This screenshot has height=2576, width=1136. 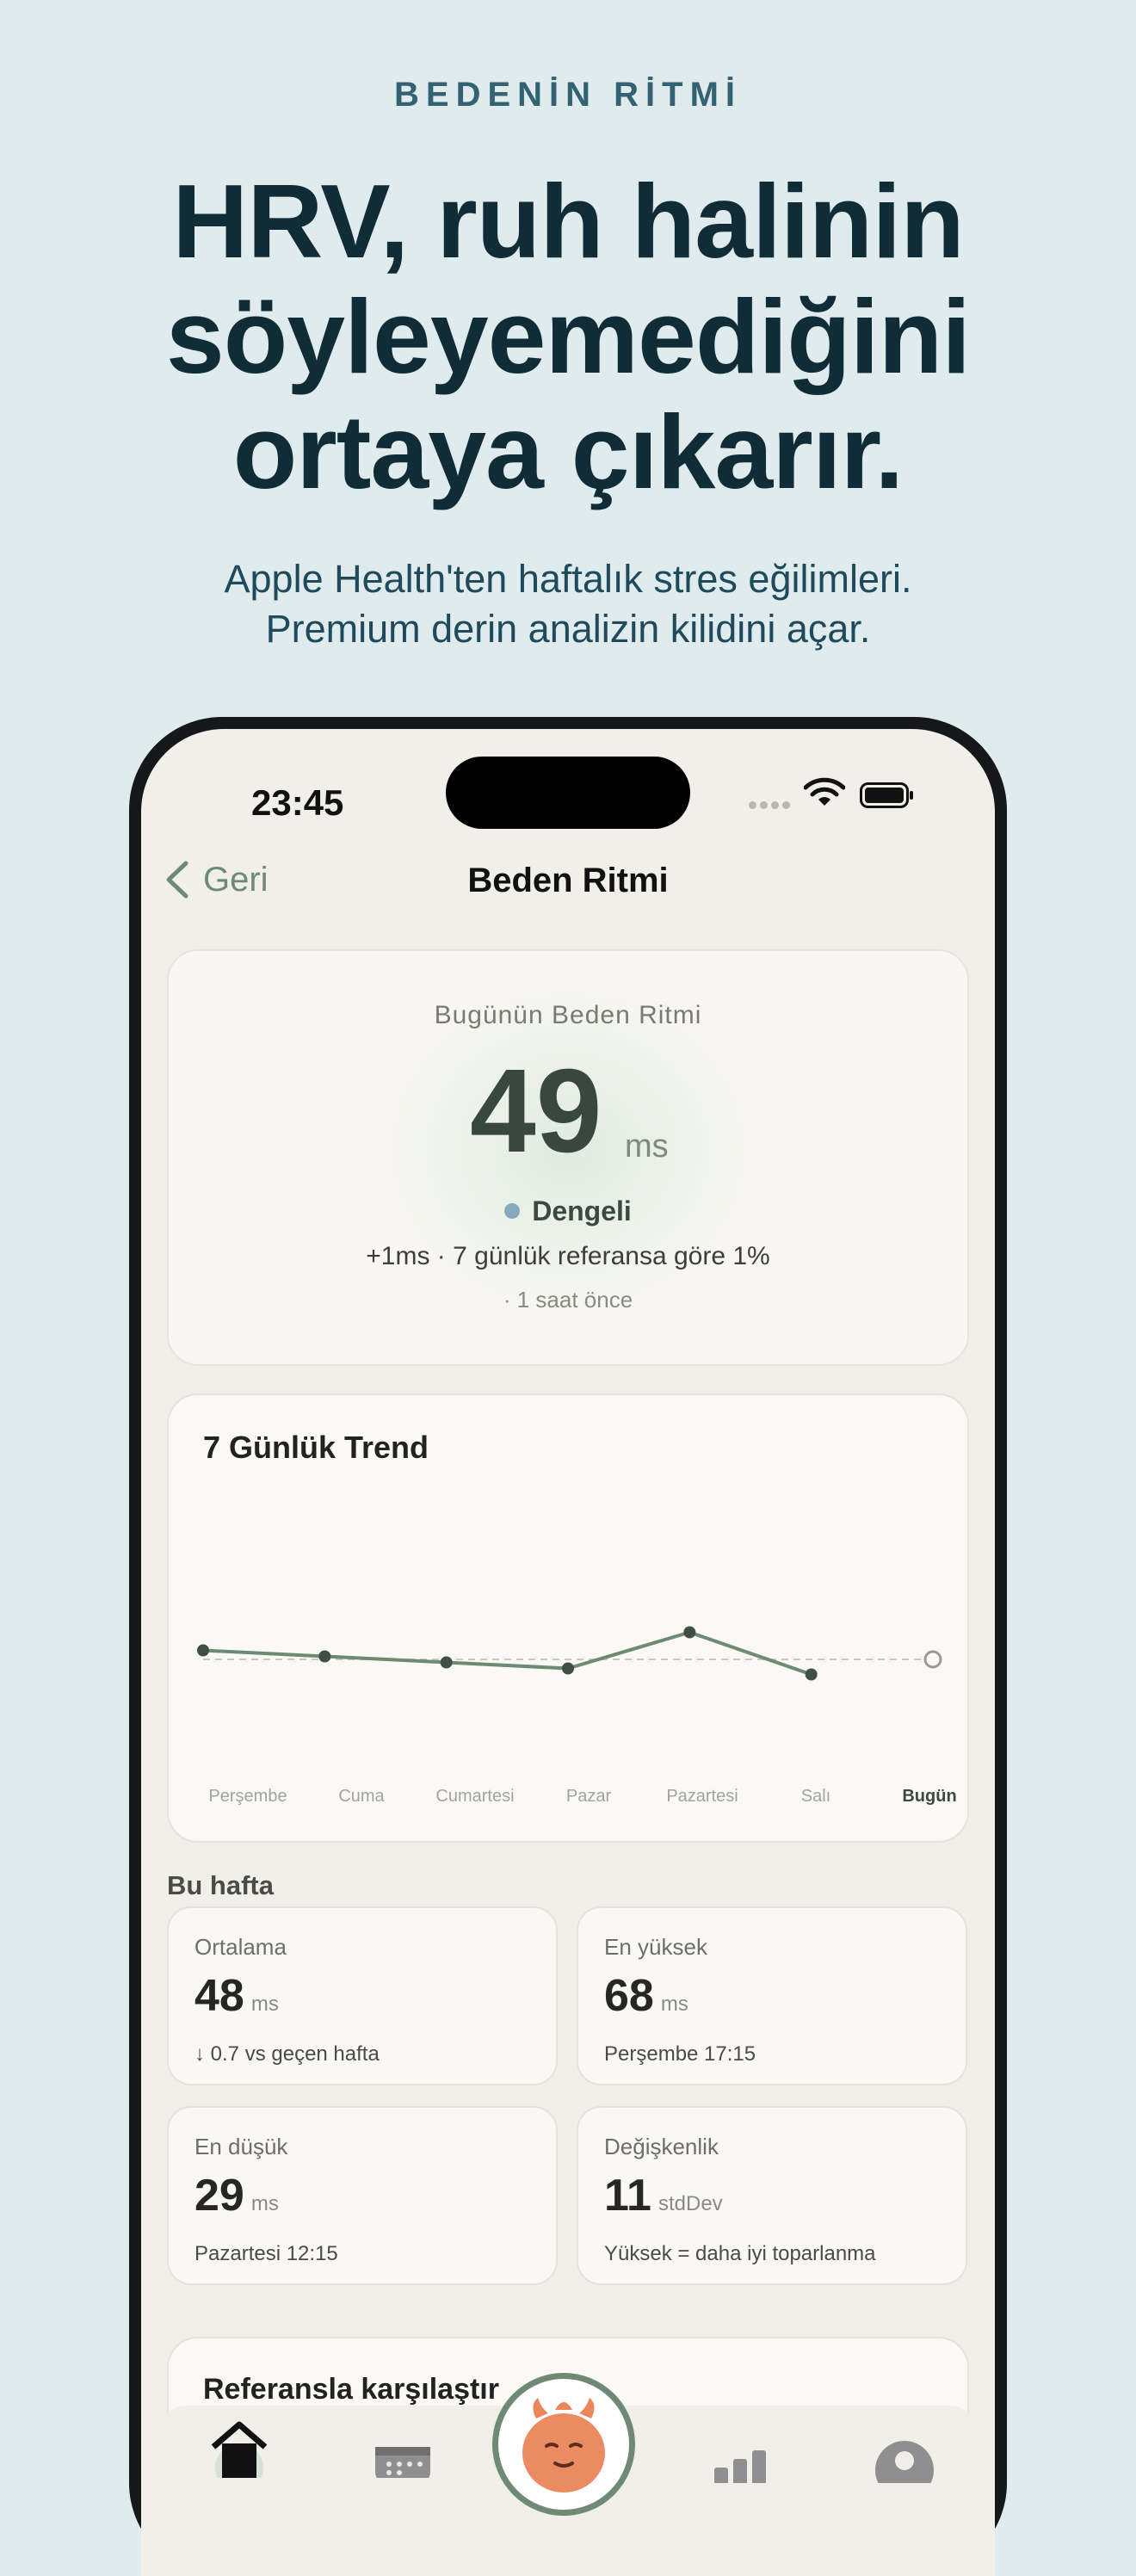 What do you see at coordinates (646, 1996) in the screenshot?
I see `stat-value: 68 ms` at bounding box center [646, 1996].